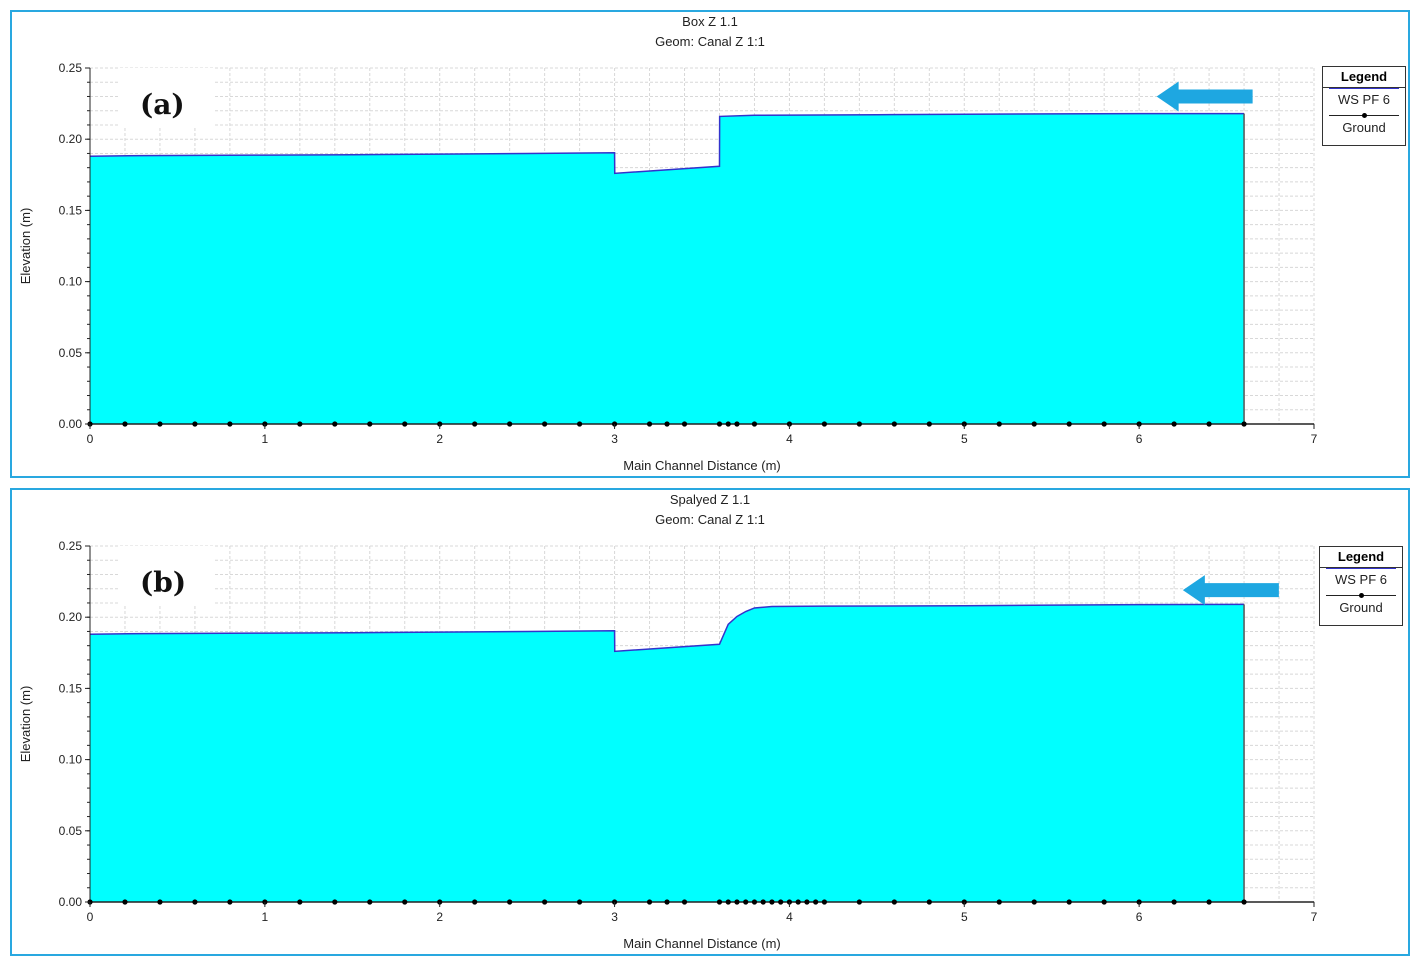 The height and width of the screenshot is (966, 1422). I want to click on legend: Legend WS PF 6 Ground, so click(1364, 106).